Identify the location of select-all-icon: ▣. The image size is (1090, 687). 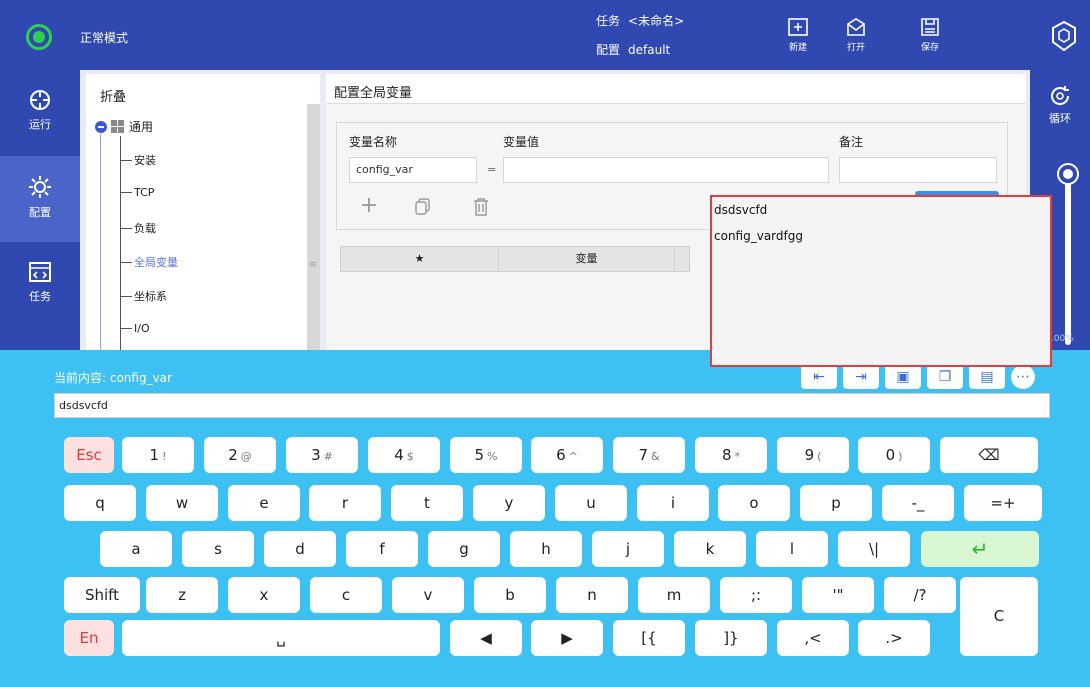
(903, 377).